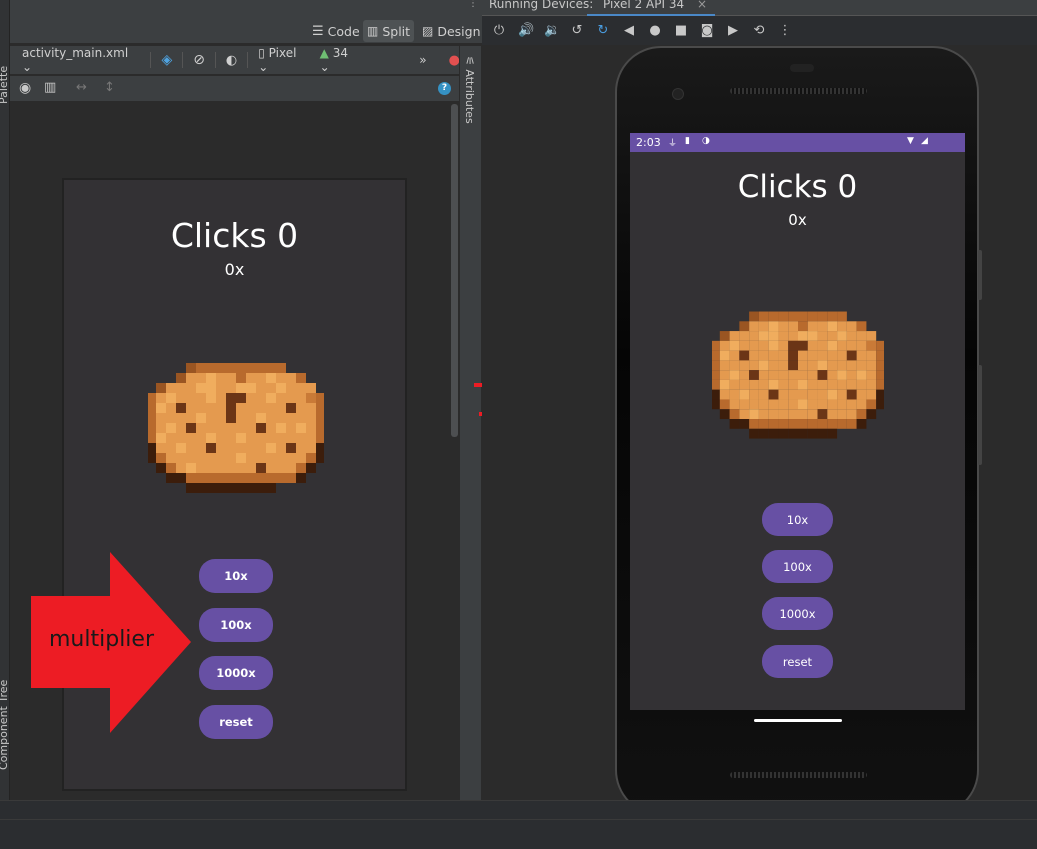 The height and width of the screenshot is (849, 1037). What do you see at coordinates (797, 661) in the screenshot?
I see `device-btn-reset: reset` at bounding box center [797, 661].